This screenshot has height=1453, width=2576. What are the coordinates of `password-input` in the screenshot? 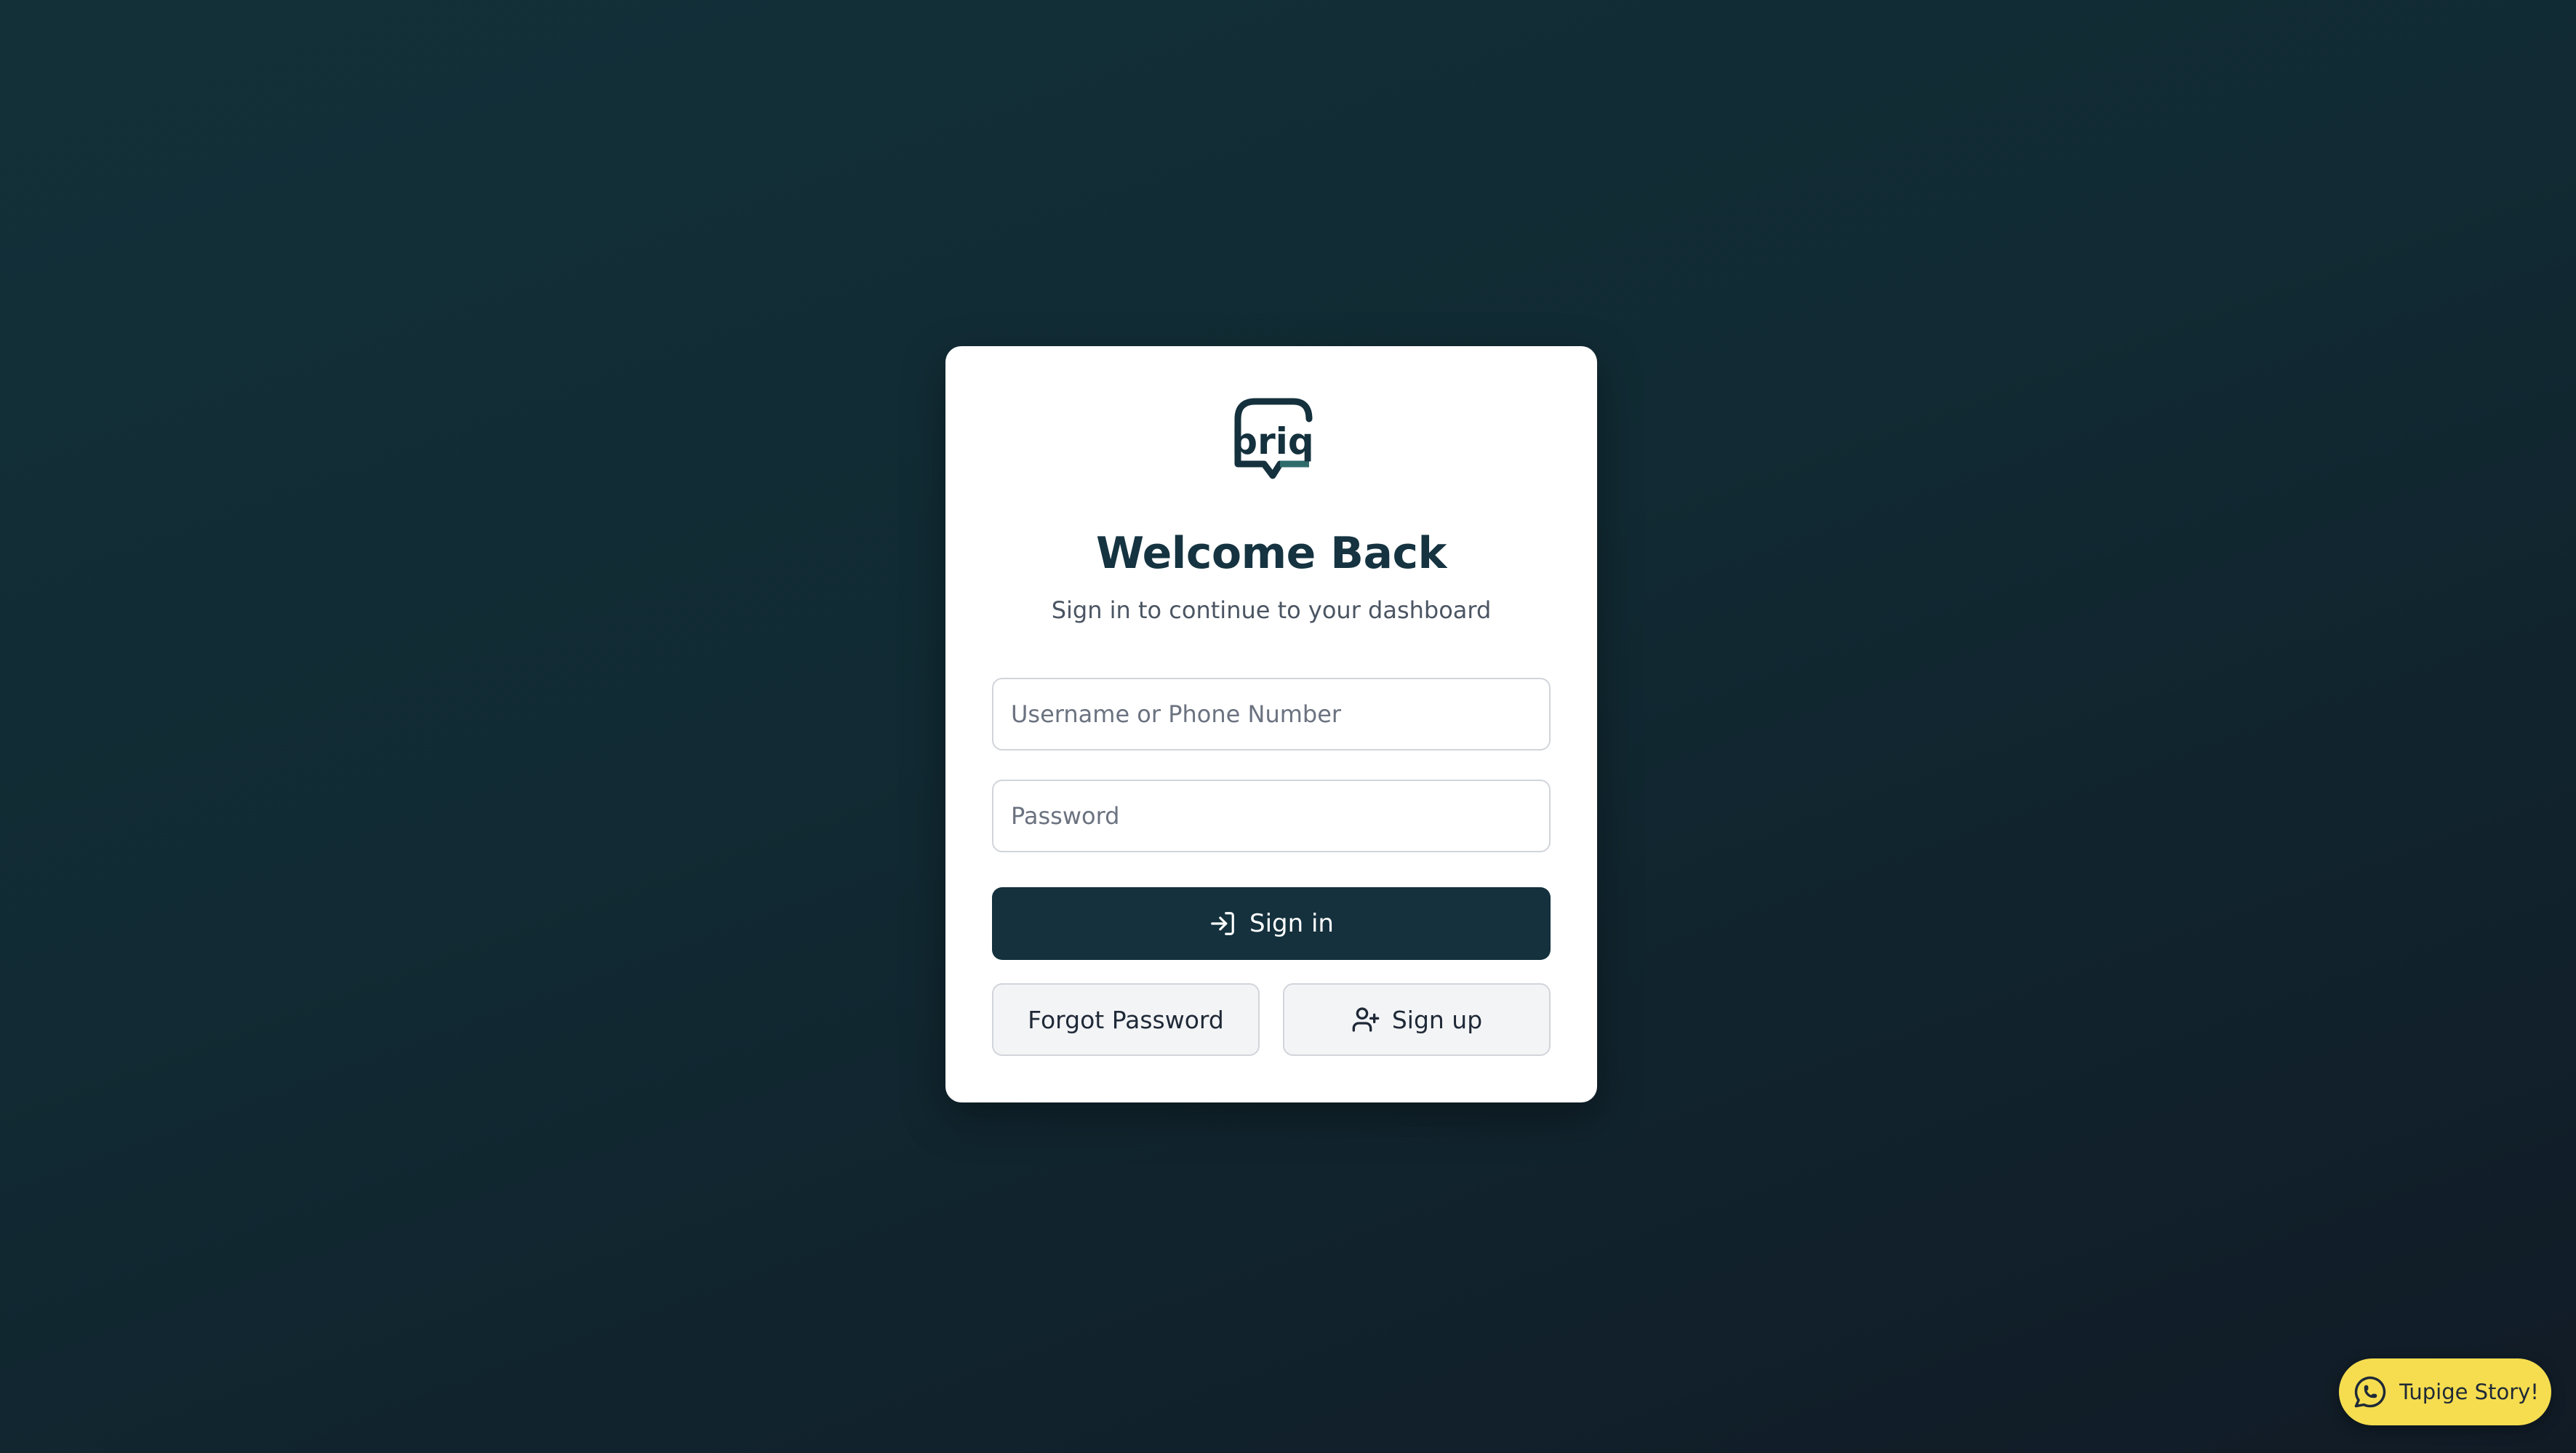 It's located at (1271, 816).